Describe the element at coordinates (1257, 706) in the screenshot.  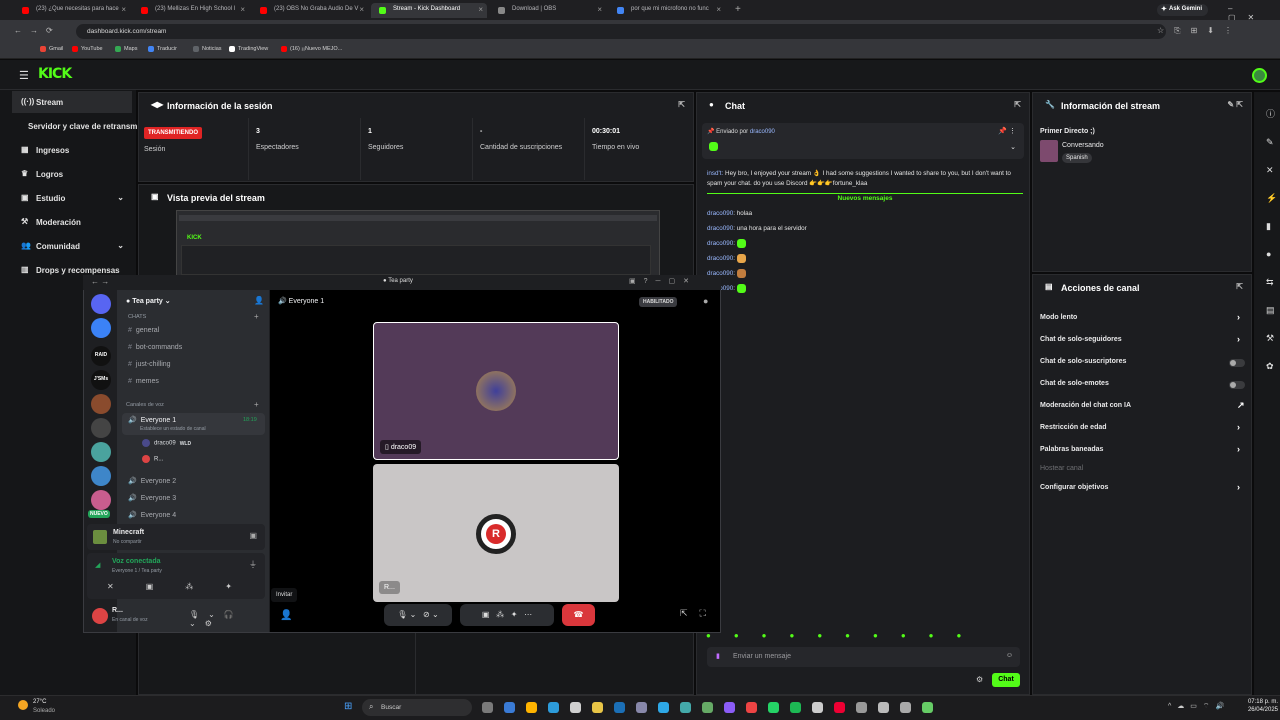
I see `clock: 07:18 p. m. 26/04/2025` at that location.